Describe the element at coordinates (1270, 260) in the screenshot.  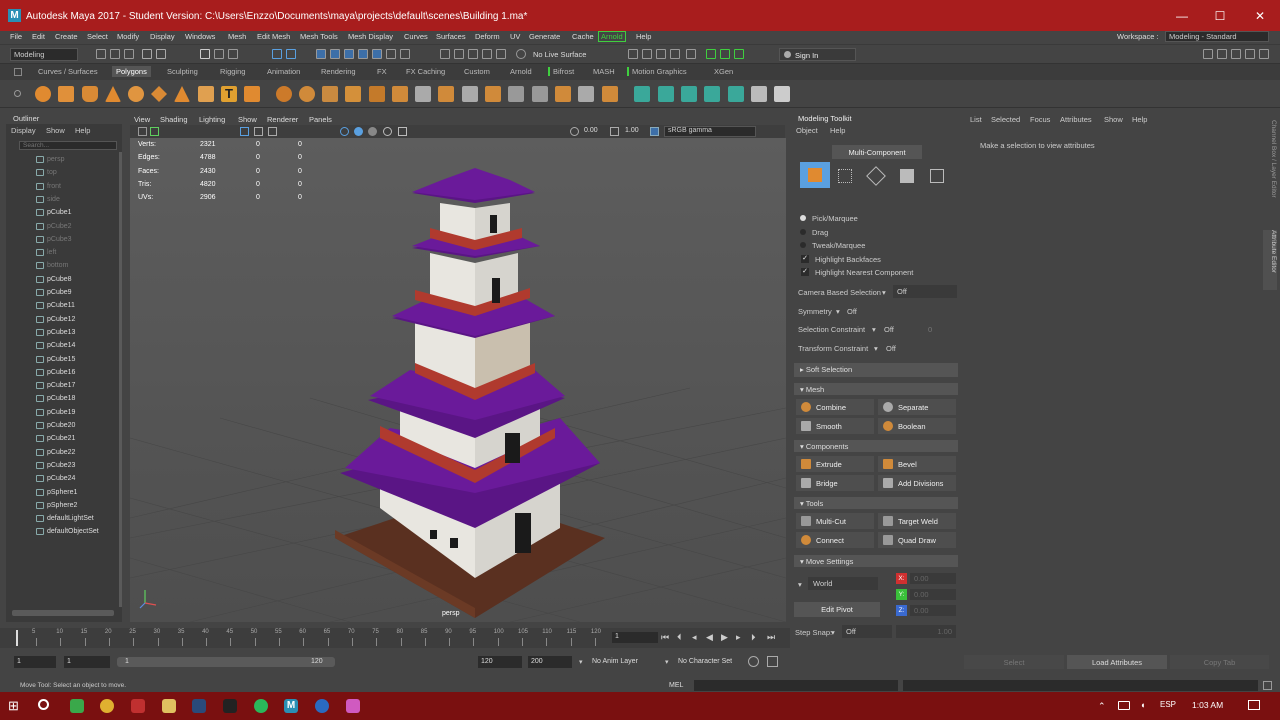
I see `attribute-editor-side-tab: Attribute Editor` at that location.